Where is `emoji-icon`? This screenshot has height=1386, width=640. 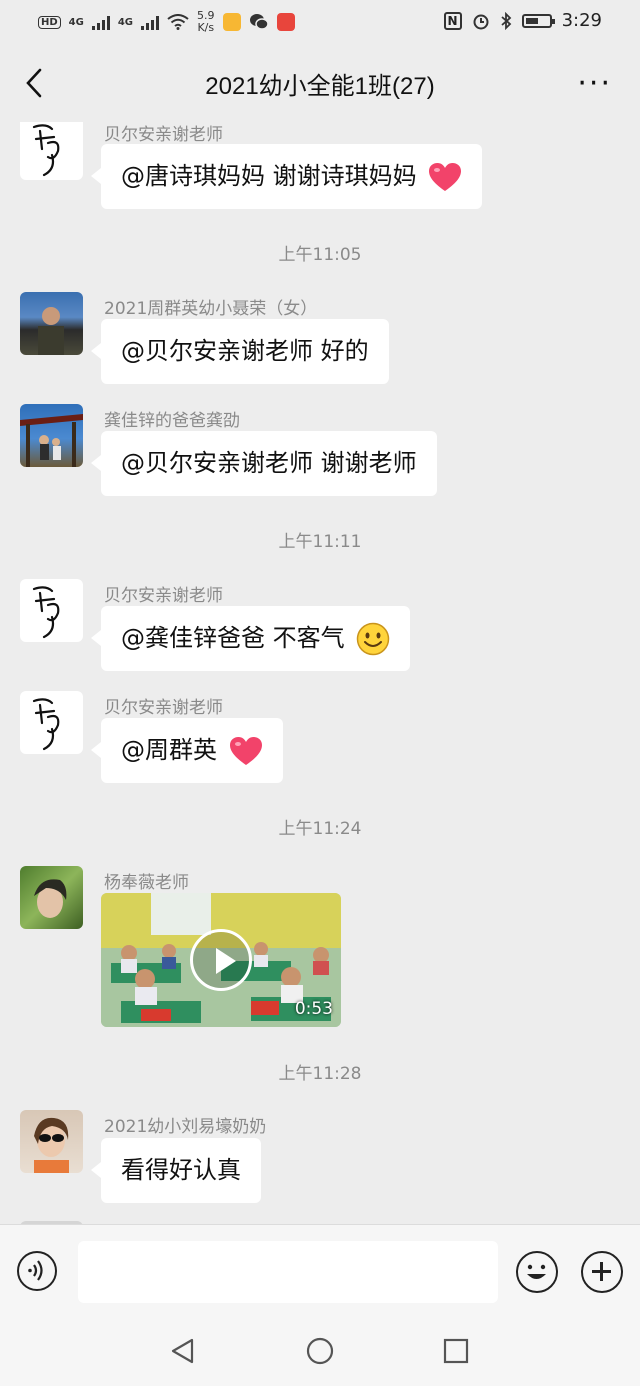 emoji-icon is located at coordinates (537, 1272).